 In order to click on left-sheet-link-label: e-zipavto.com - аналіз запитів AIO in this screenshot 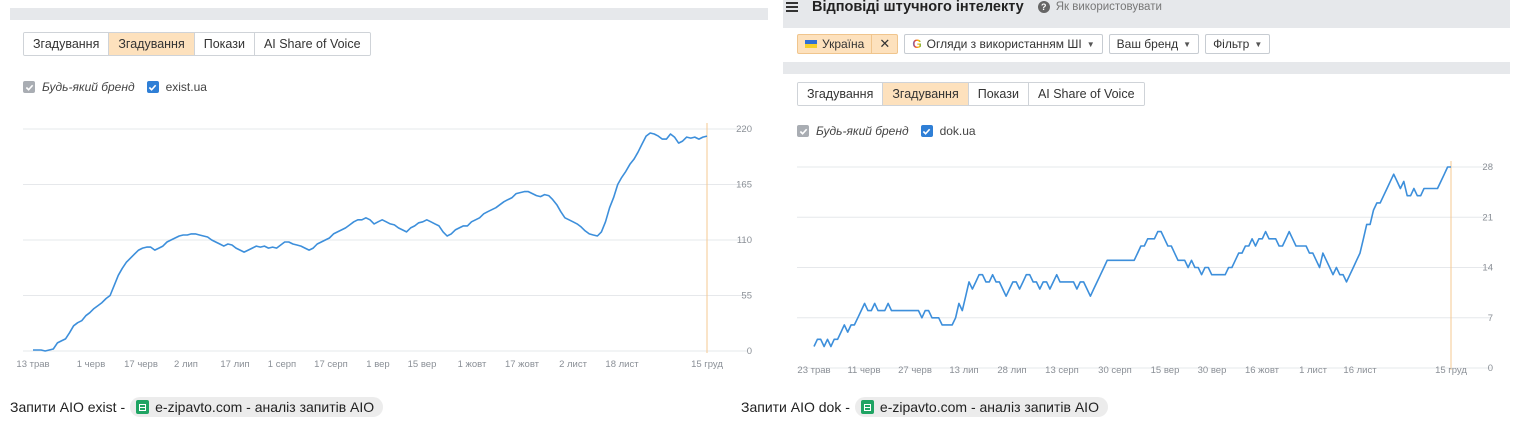, I will do `click(265, 407)`.